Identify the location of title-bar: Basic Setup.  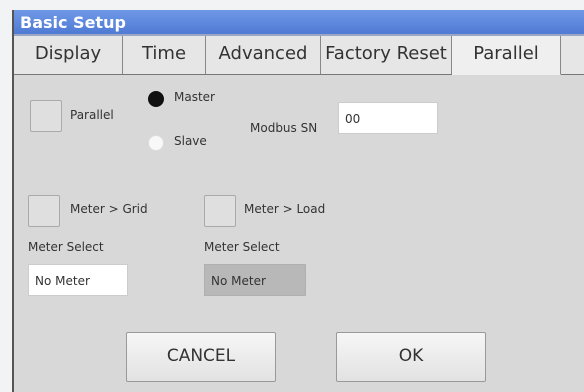
(299, 23).